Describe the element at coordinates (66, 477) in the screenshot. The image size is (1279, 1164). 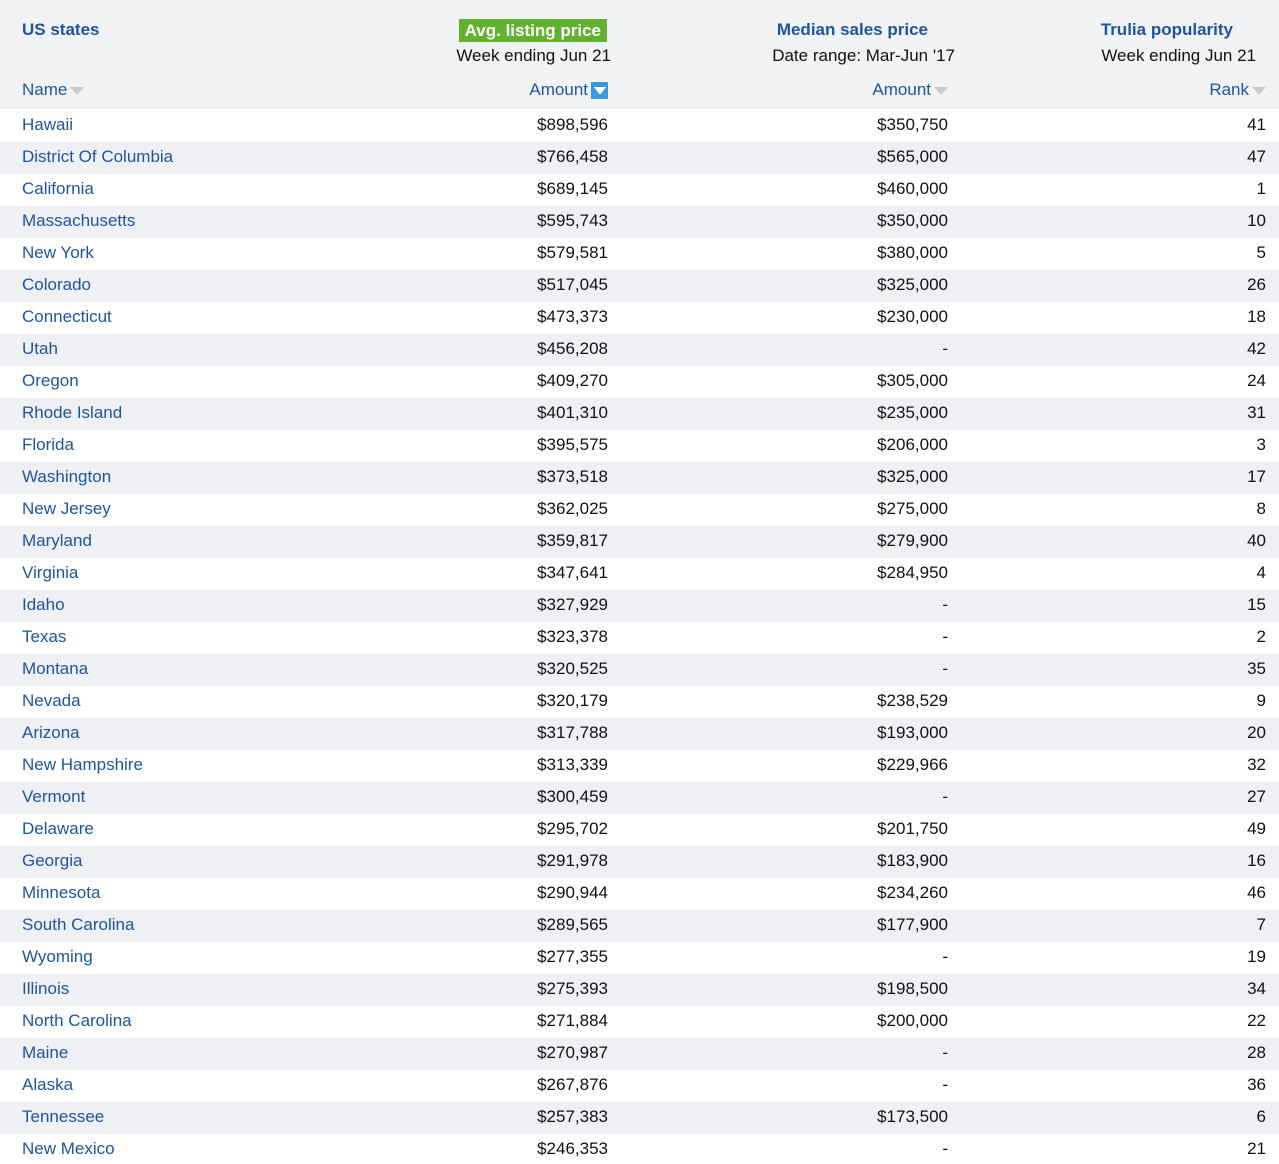
I see `state-name-link: Washington` at that location.